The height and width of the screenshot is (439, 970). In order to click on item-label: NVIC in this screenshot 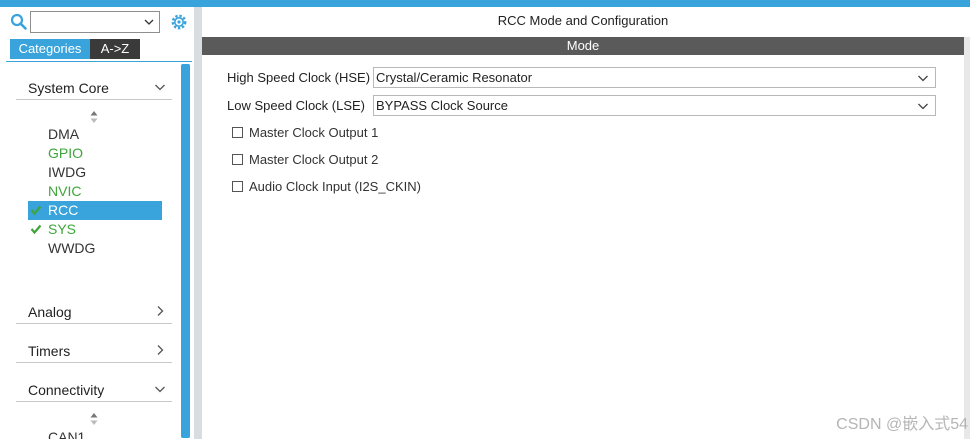, I will do `click(65, 191)`.